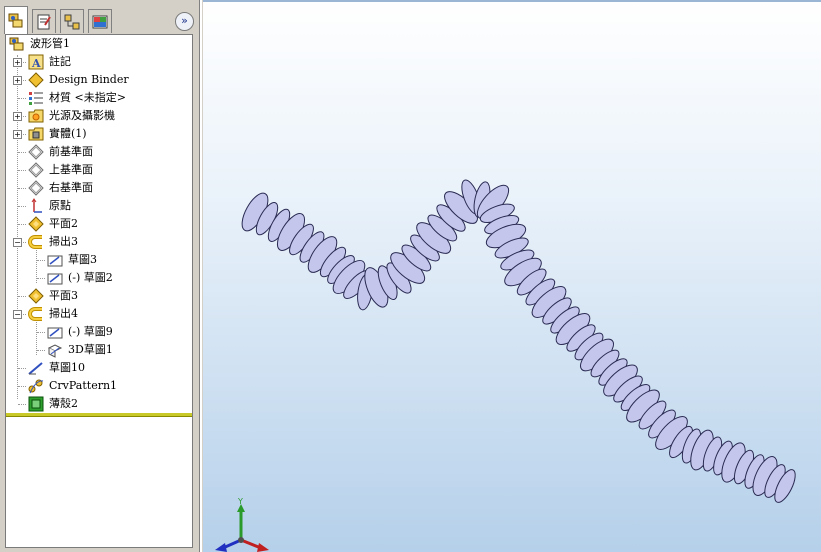 The height and width of the screenshot is (552, 821). What do you see at coordinates (99, 296) in the screenshot?
I see `tree-item-plane3: 平面3` at bounding box center [99, 296].